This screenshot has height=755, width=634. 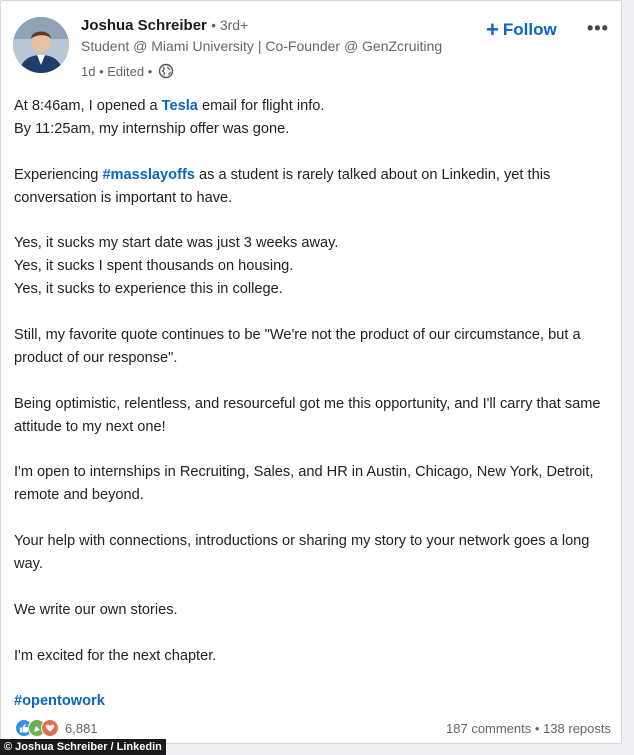 What do you see at coordinates (488, 728) in the screenshot?
I see `comments-count: 187 comments` at bounding box center [488, 728].